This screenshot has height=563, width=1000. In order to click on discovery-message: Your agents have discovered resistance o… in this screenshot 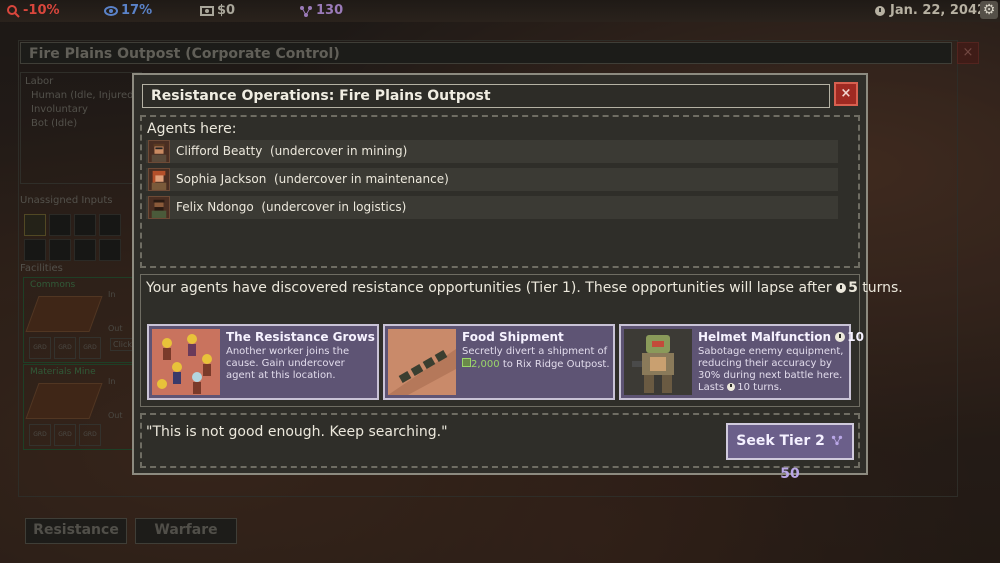, I will do `click(524, 288)`.